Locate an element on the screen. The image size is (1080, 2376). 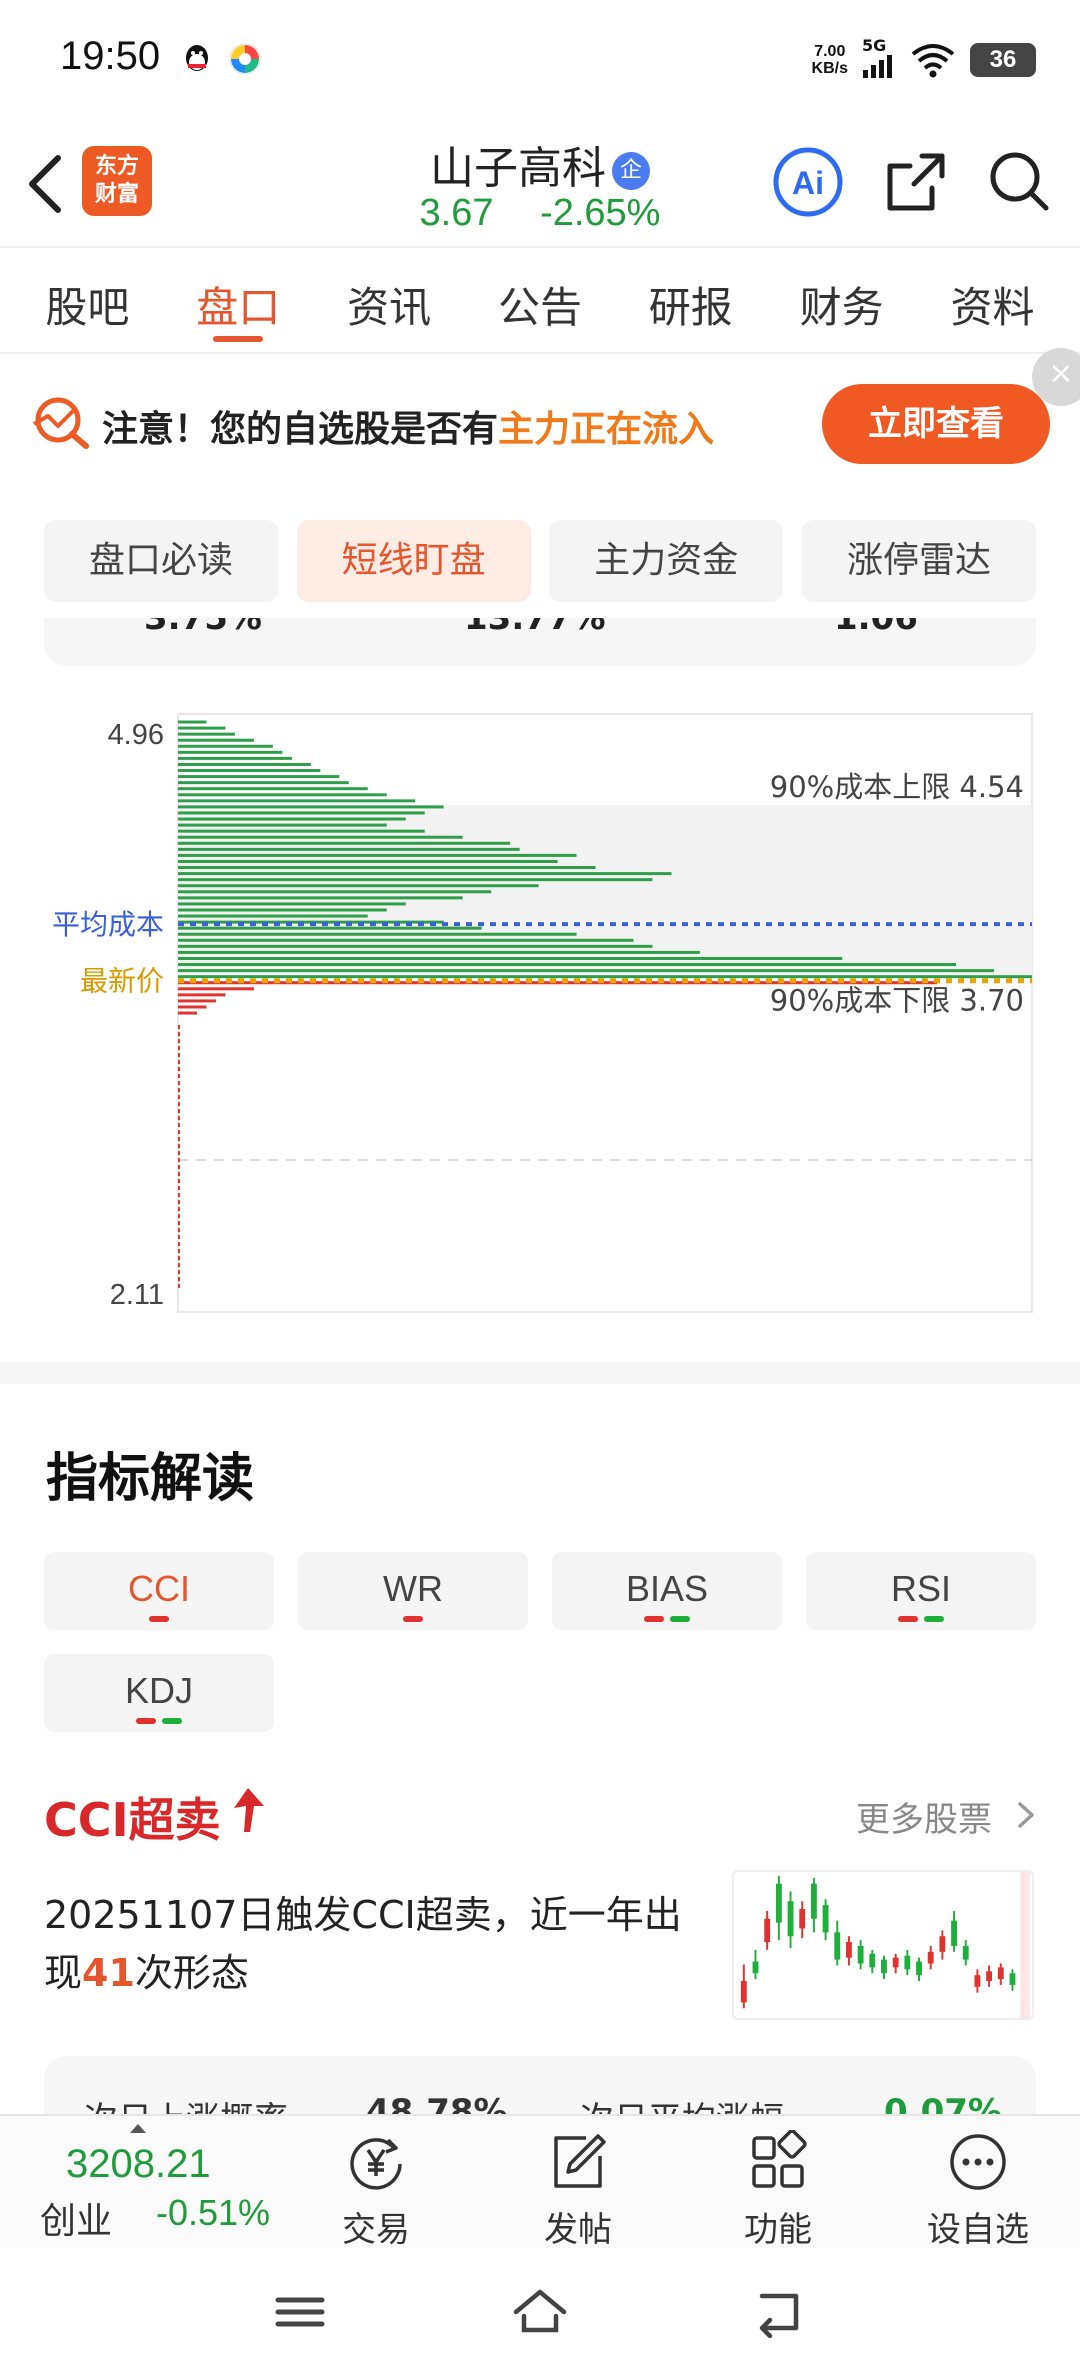
post-button: 发帖 is located at coordinates (578, 2190).